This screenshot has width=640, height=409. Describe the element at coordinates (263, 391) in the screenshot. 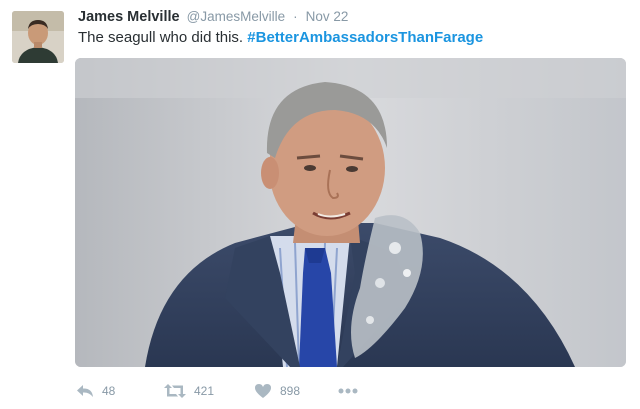

I see `heart-icon` at that location.